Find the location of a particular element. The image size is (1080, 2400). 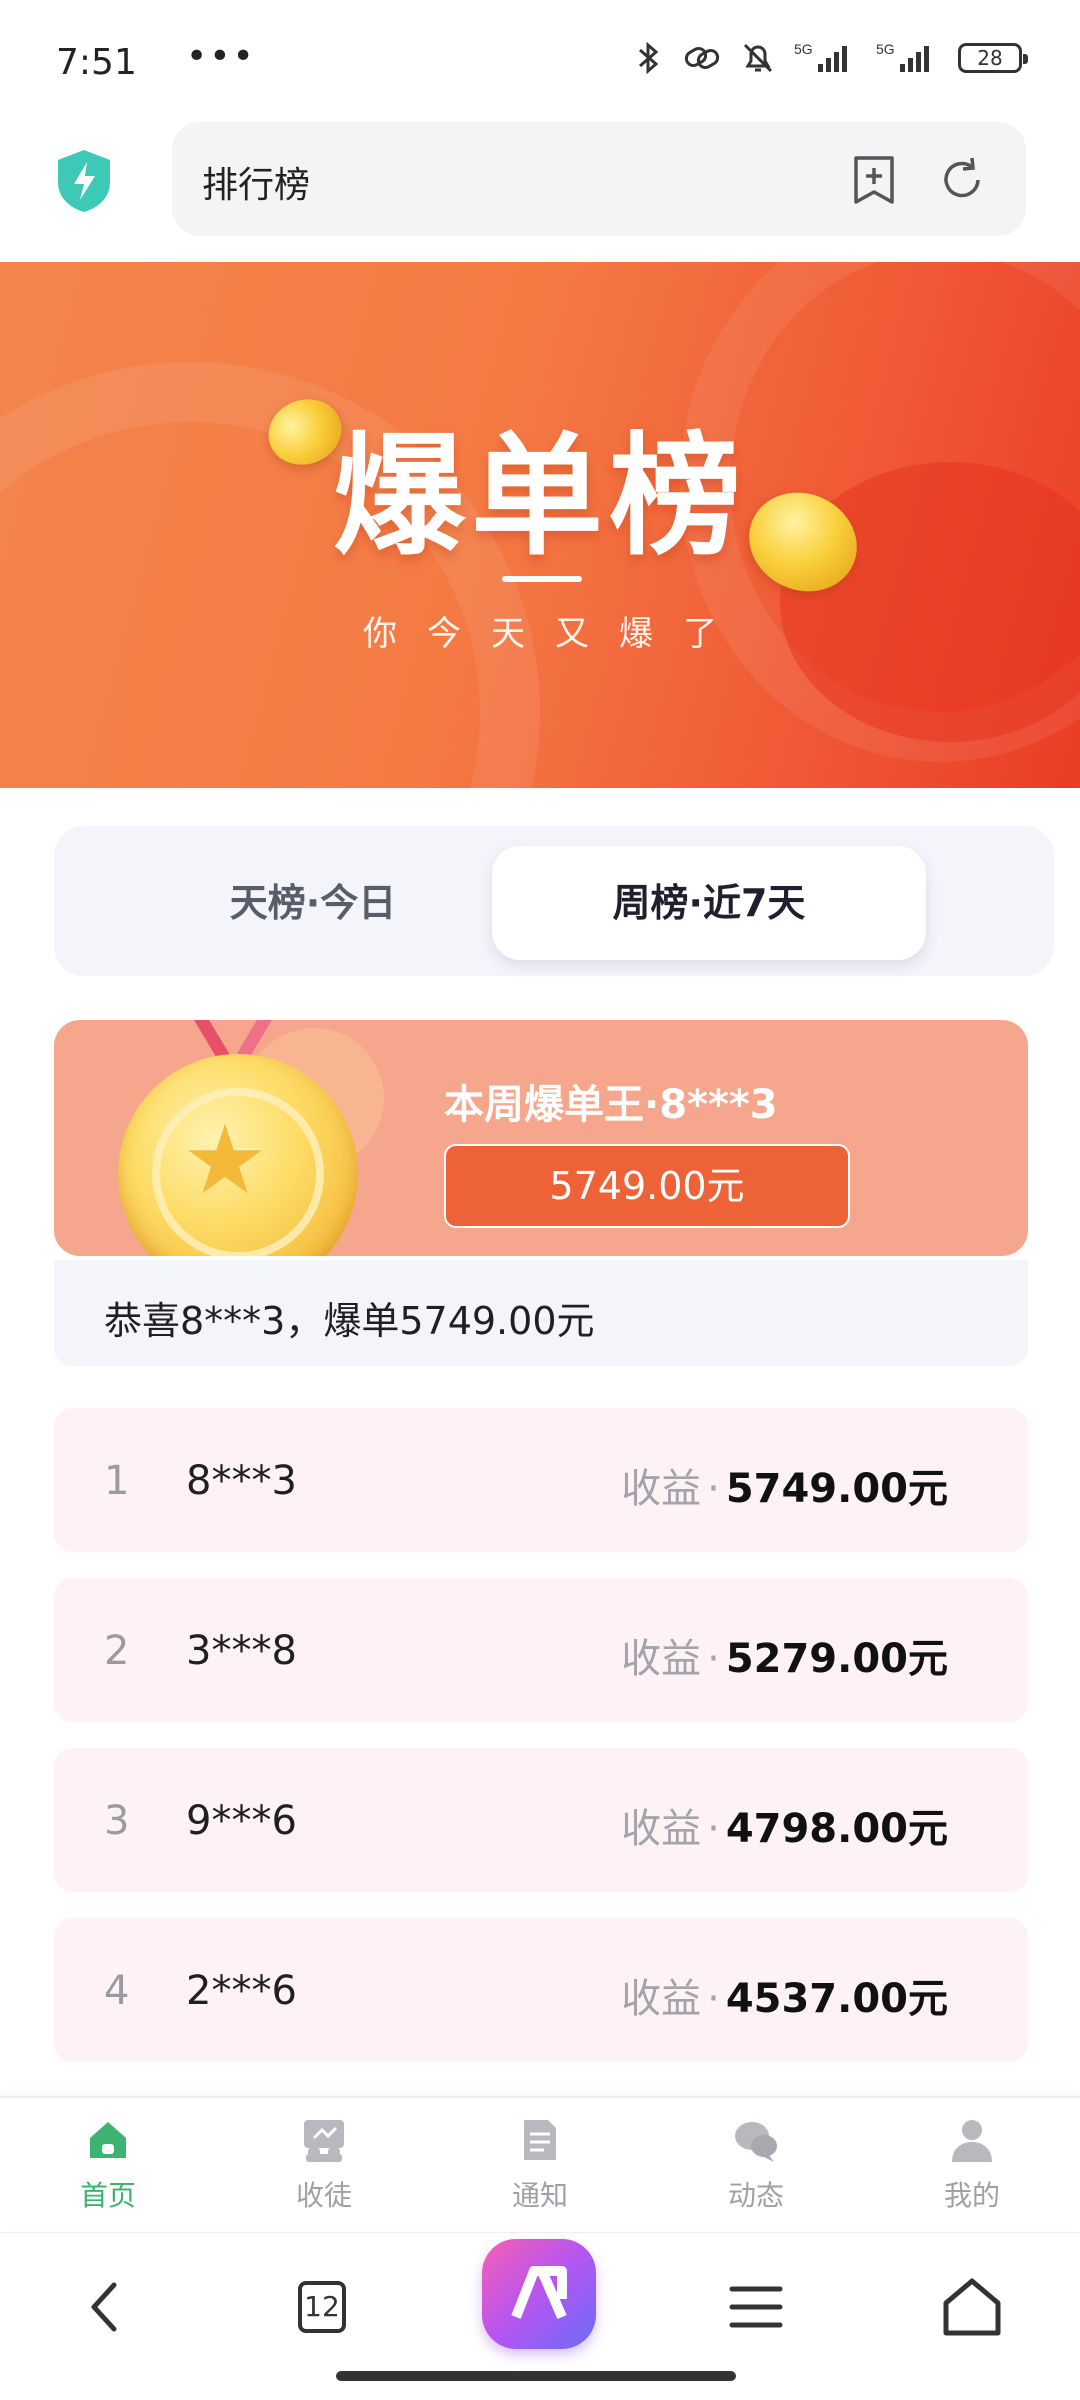

income-value: 4537.00元 is located at coordinates (836, 1999).